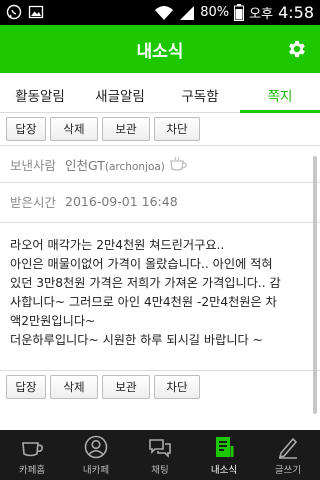 The height and width of the screenshot is (480, 320). What do you see at coordinates (145, 283) in the screenshot?
I see `message-line: 있던 3만8천원 가격은 저희가 가져온 가격입니다.. 감` at bounding box center [145, 283].